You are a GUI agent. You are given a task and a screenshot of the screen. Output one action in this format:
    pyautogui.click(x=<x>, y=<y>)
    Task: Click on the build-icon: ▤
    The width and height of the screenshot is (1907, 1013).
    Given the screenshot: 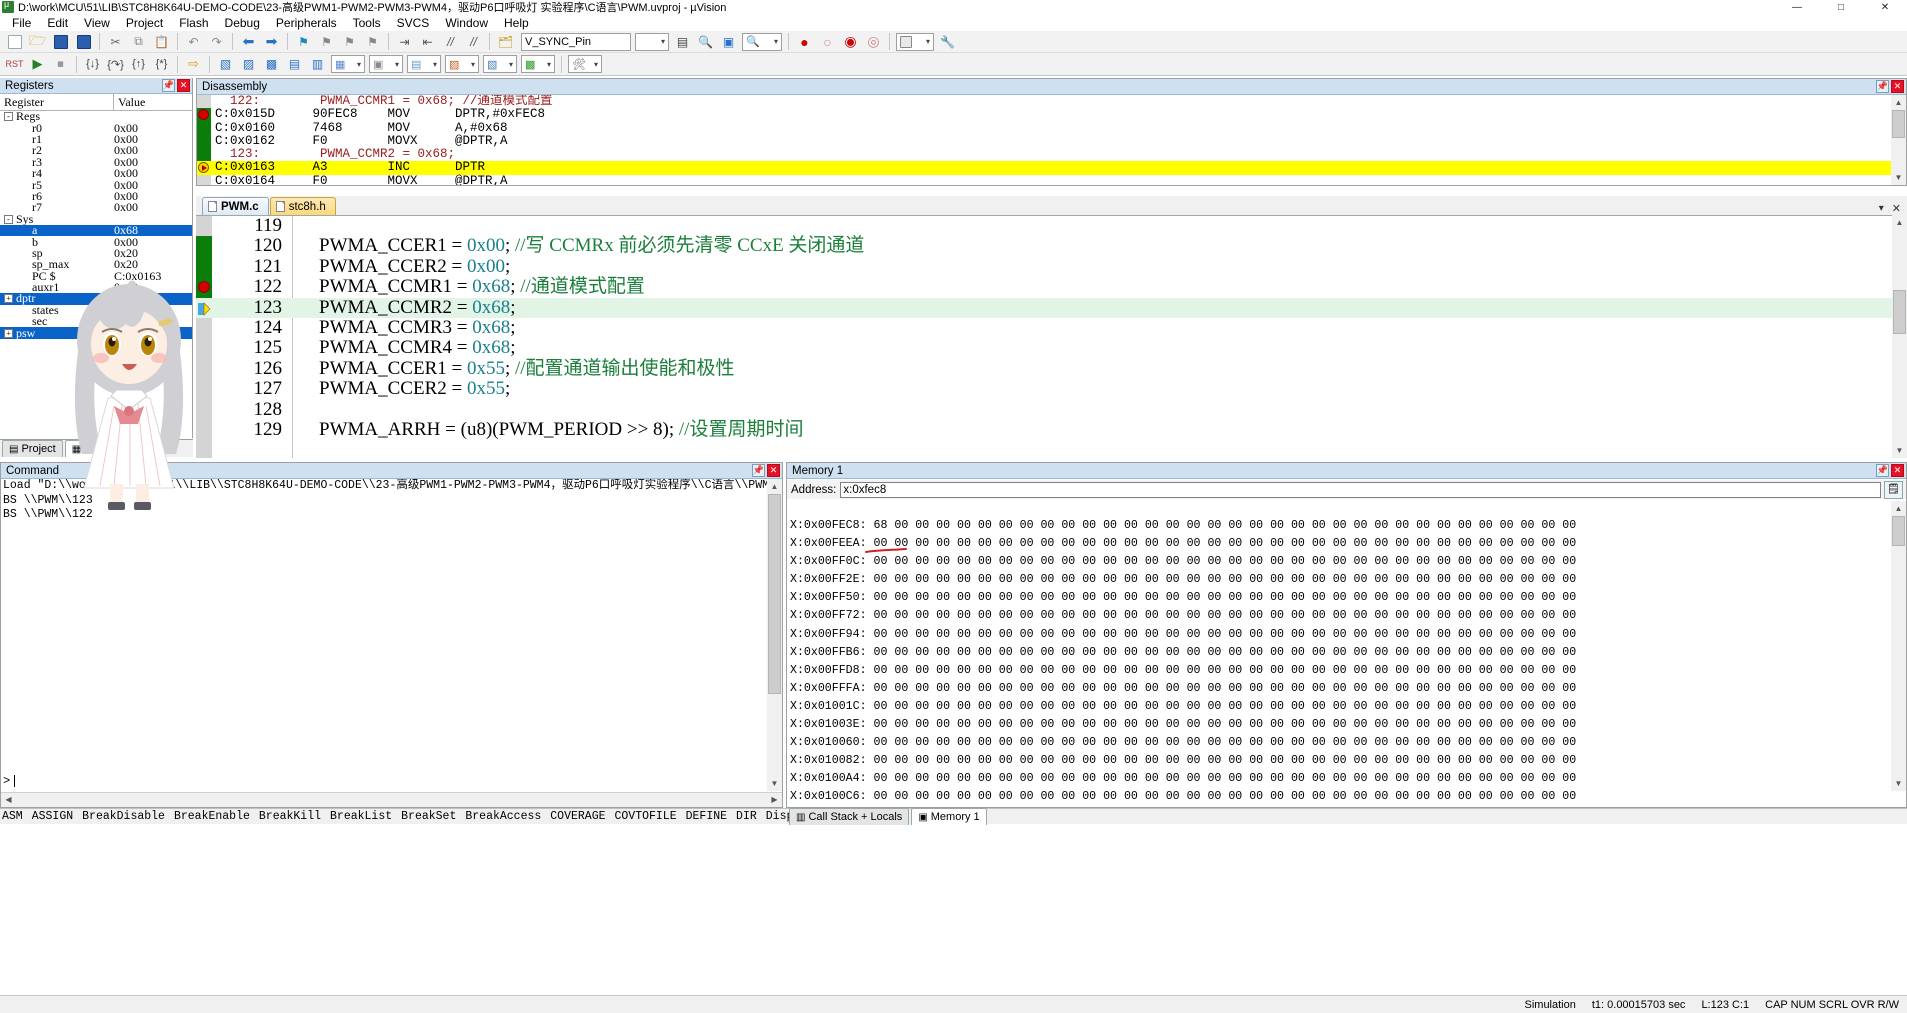 What is the action you would take?
    pyautogui.click(x=682, y=42)
    